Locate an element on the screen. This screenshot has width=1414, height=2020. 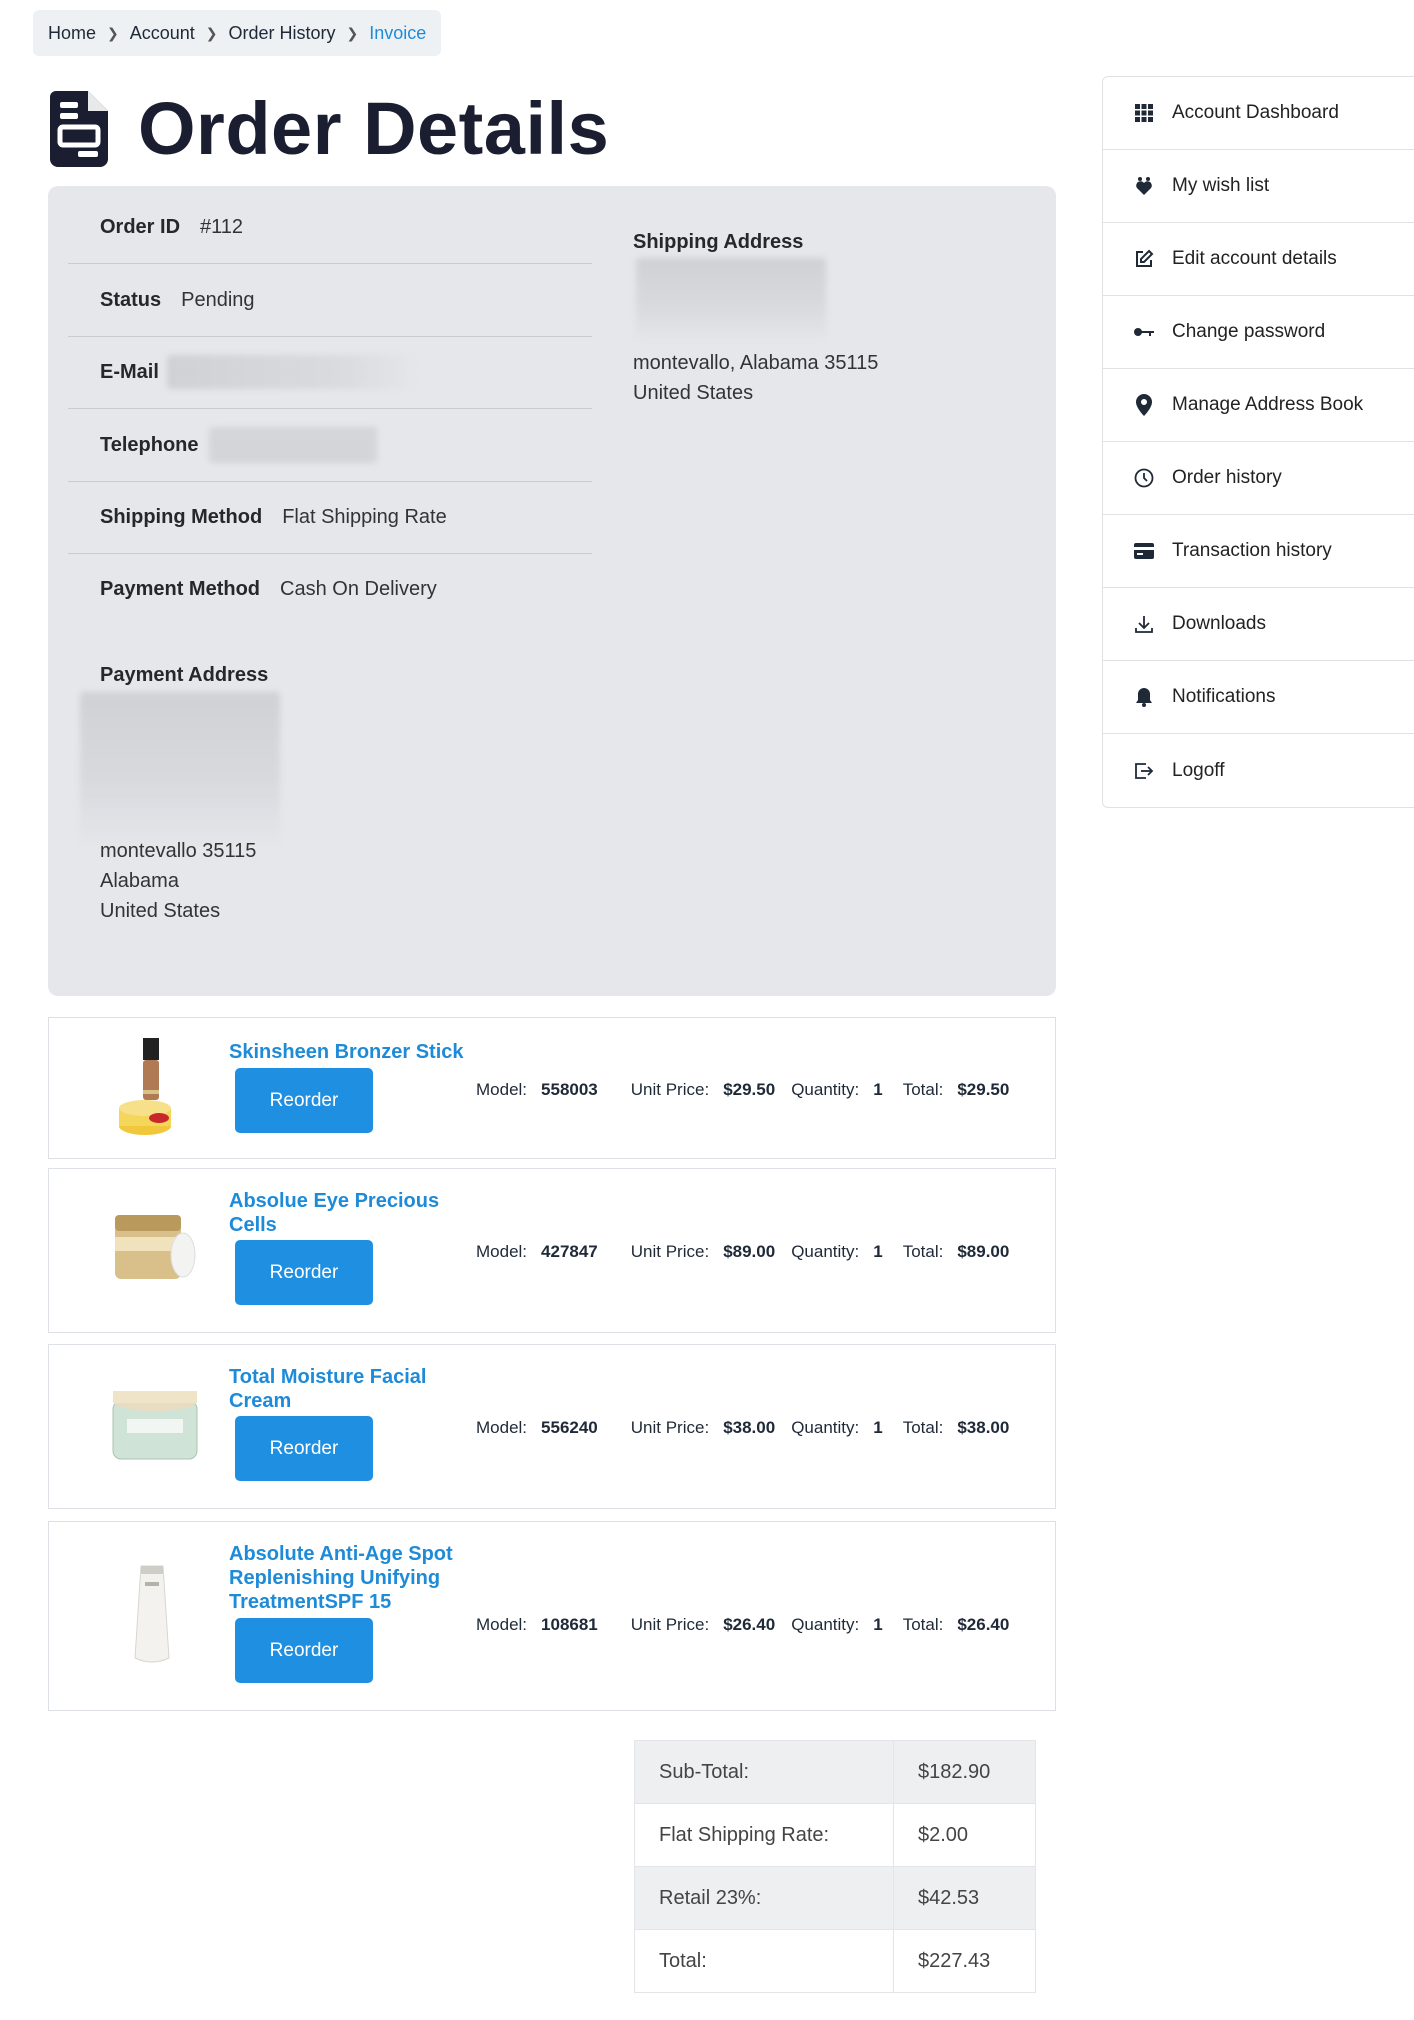
sidebar-item-label: My wish list is located at coordinates (1221, 185).